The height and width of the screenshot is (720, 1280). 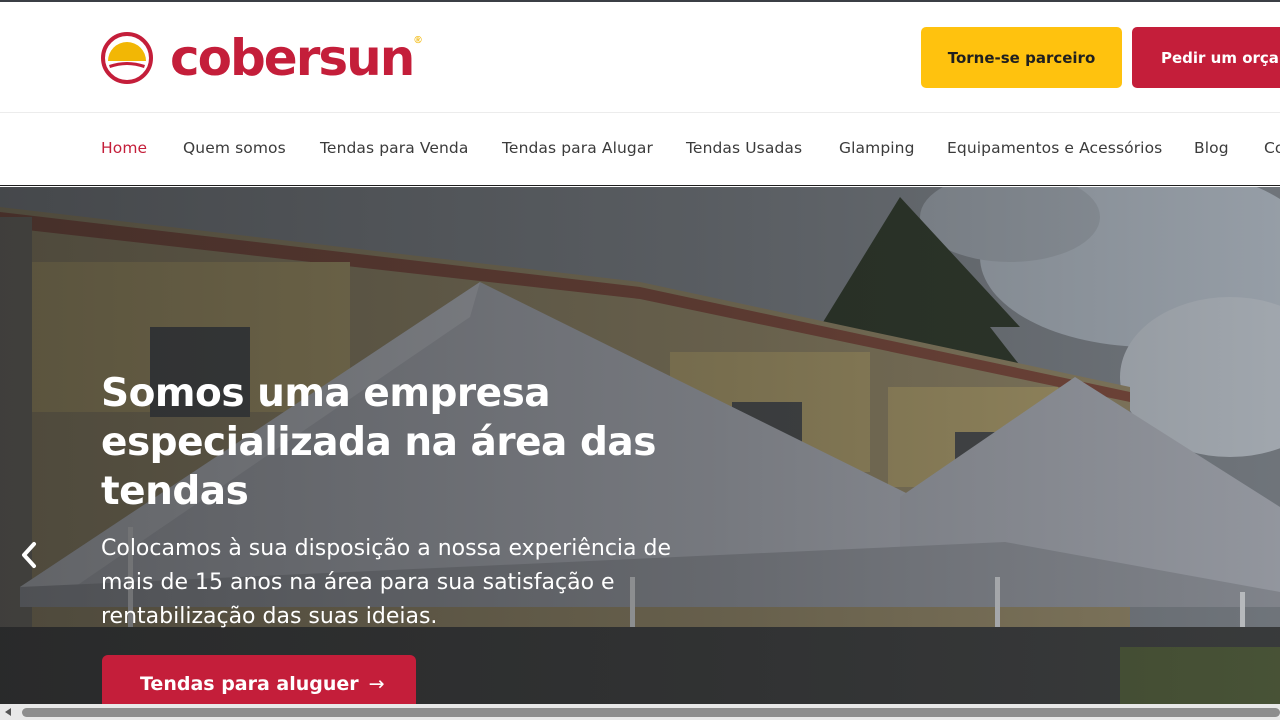 What do you see at coordinates (1021, 57) in the screenshot?
I see `become-partner-button: Torne-se parceiro` at bounding box center [1021, 57].